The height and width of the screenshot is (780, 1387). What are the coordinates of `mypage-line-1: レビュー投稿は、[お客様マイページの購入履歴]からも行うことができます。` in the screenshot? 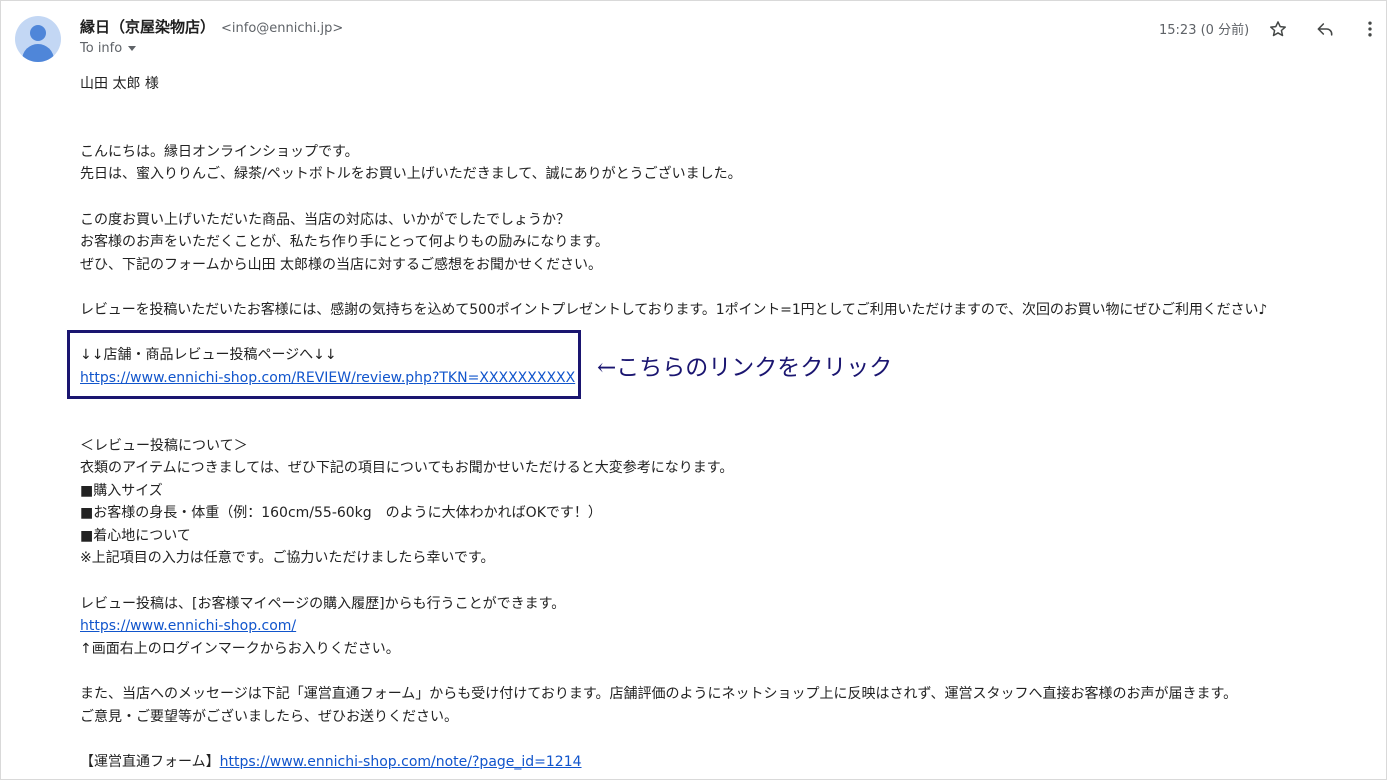 It's located at (323, 603).